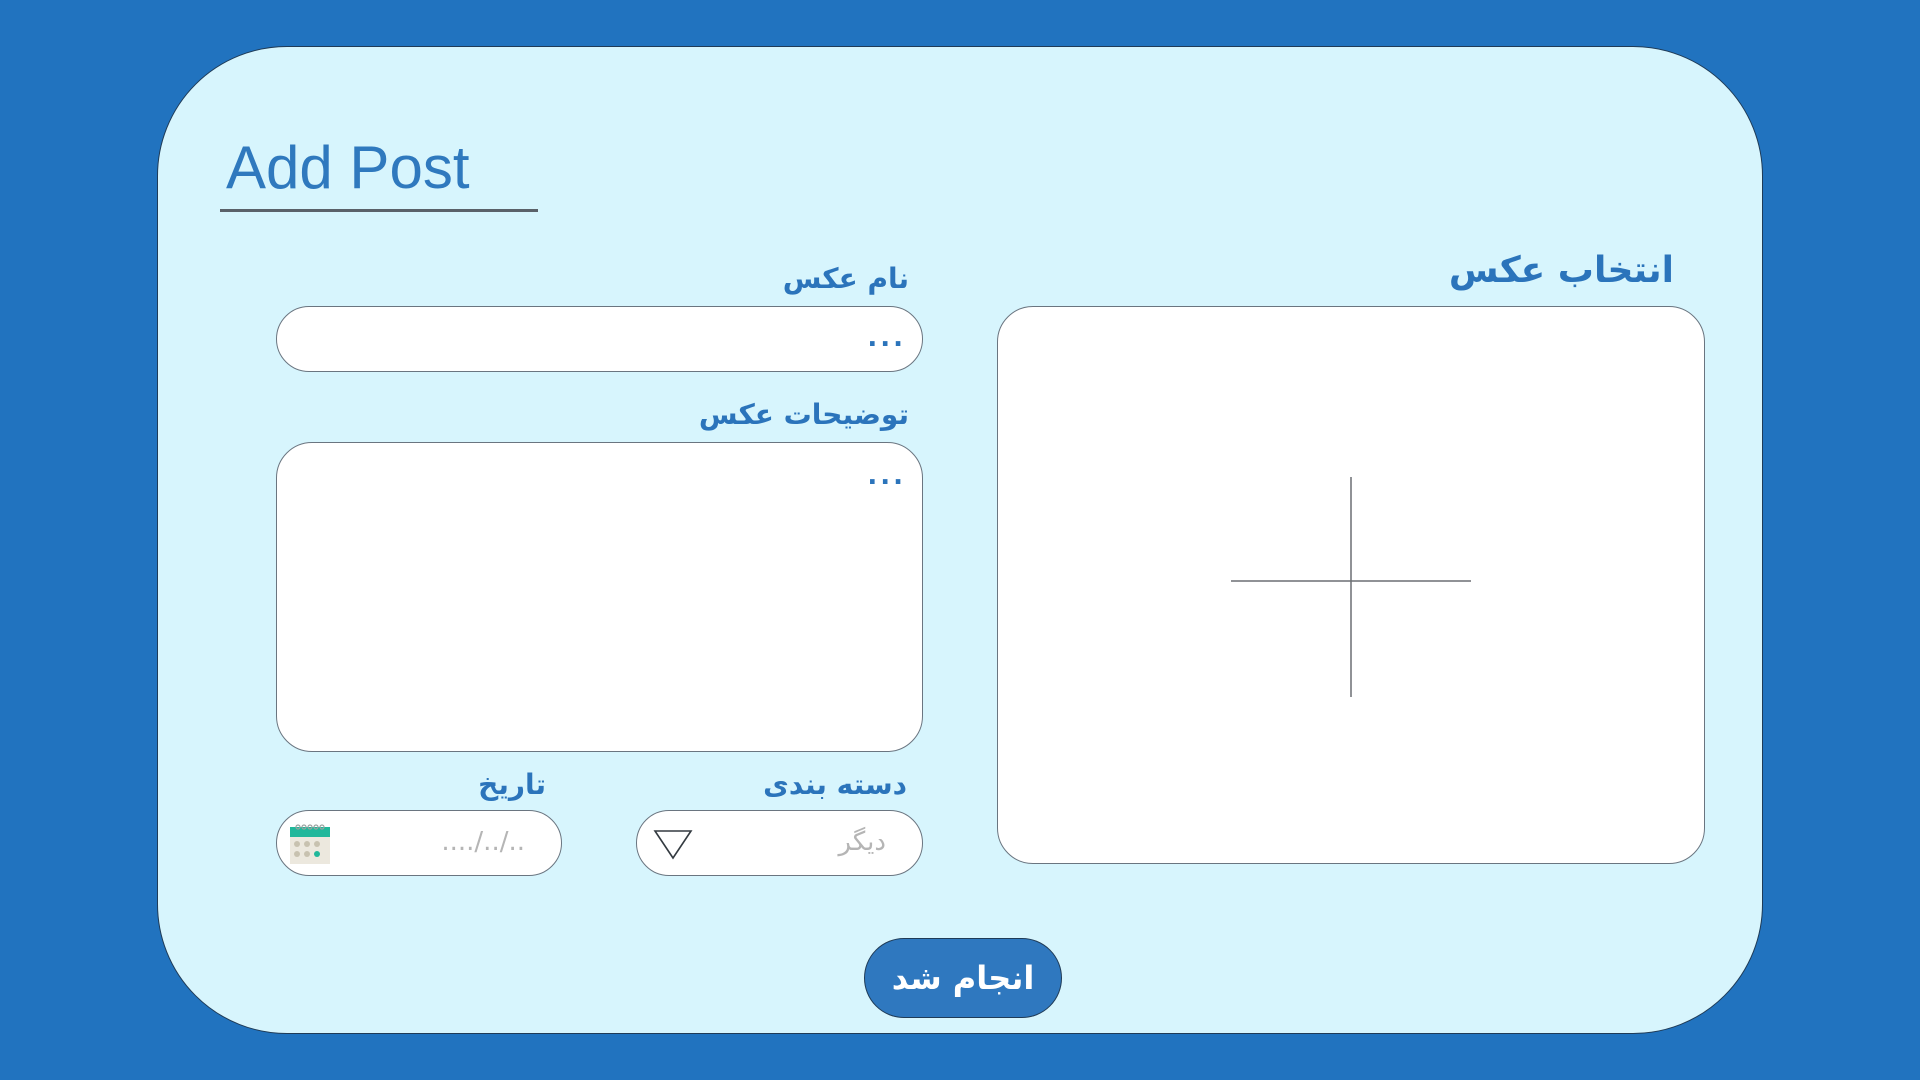  What do you see at coordinates (483, 842) in the screenshot?
I see `date-placeholder: ..../../..` at bounding box center [483, 842].